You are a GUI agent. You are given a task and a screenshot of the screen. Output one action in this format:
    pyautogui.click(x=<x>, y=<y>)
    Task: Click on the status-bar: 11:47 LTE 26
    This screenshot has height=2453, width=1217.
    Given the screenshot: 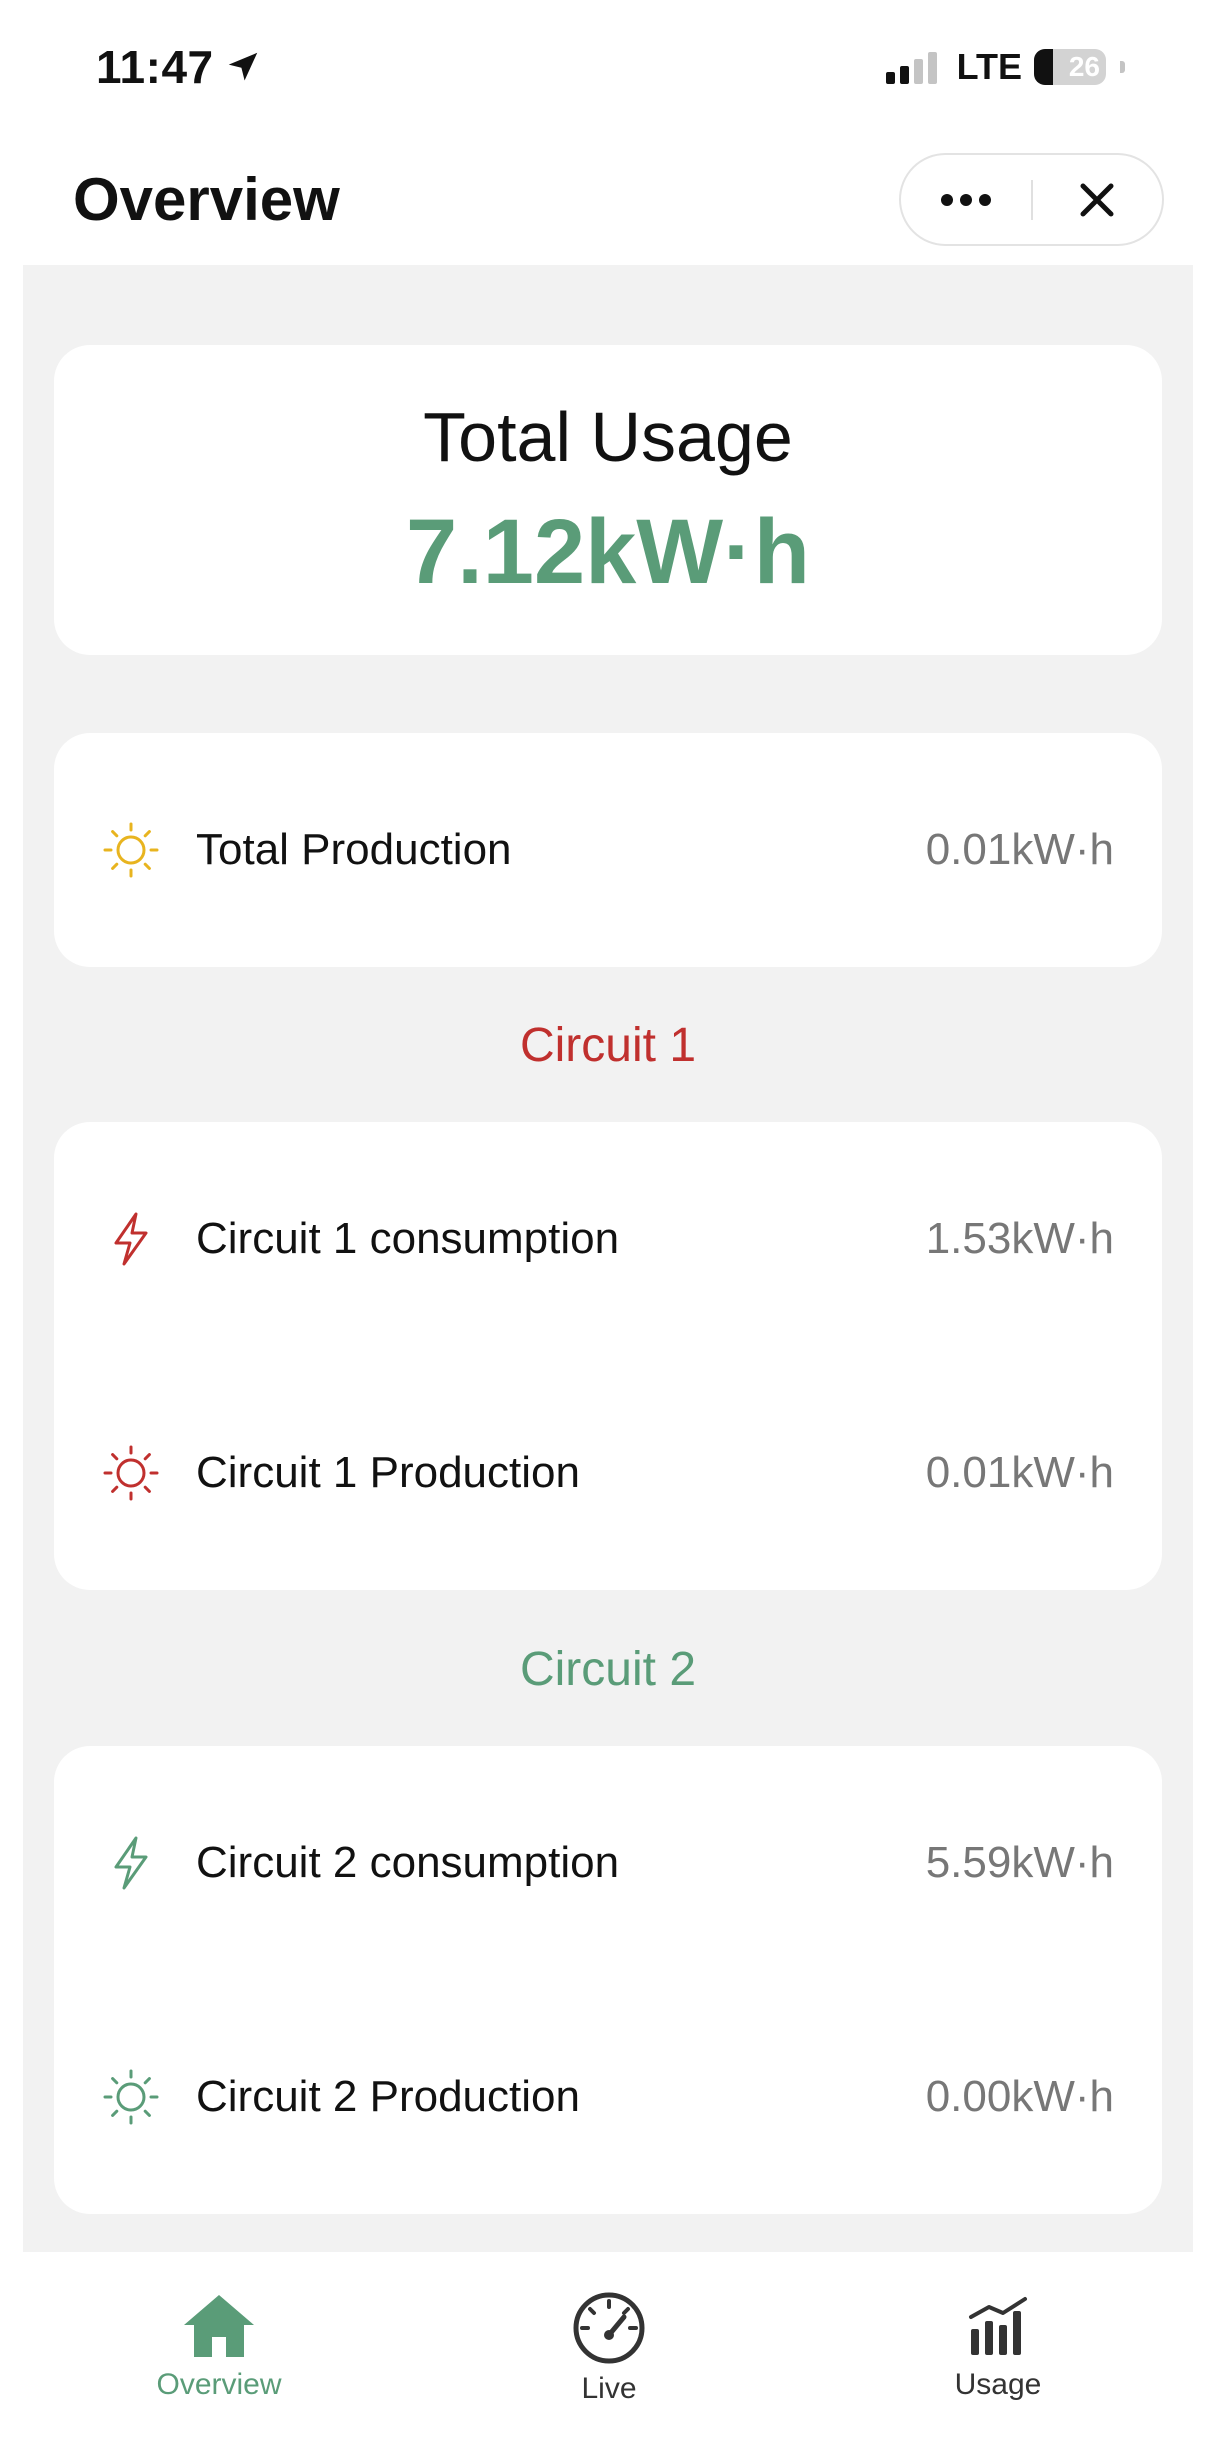 What is the action you would take?
    pyautogui.click(x=608, y=67)
    